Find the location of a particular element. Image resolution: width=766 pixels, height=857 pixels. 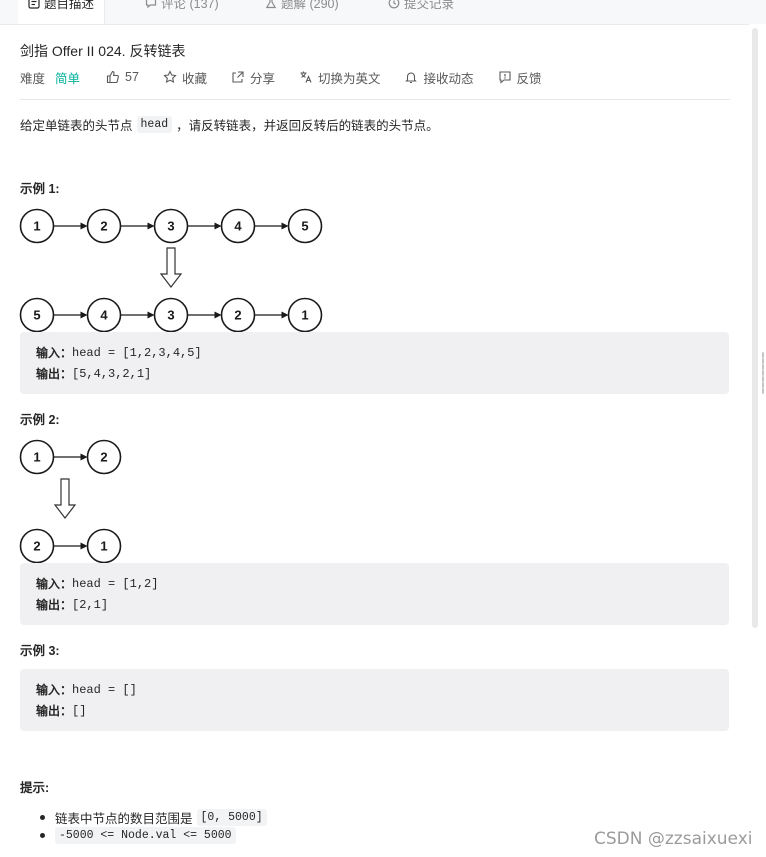

example-2-top-node-label: 2 is located at coordinates (103, 457).